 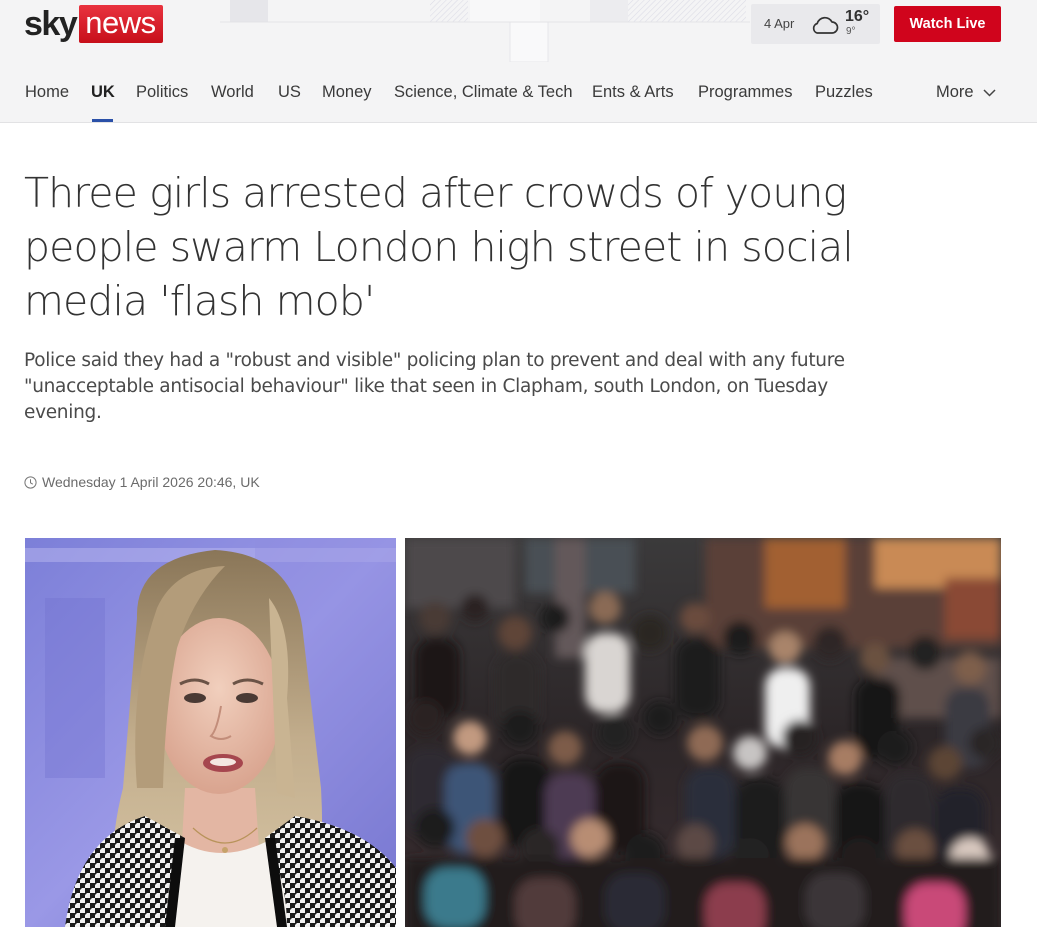 What do you see at coordinates (483, 92) in the screenshot?
I see `nav-item-science-climate-tech: Science, Climate & Tech` at bounding box center [483, 92].